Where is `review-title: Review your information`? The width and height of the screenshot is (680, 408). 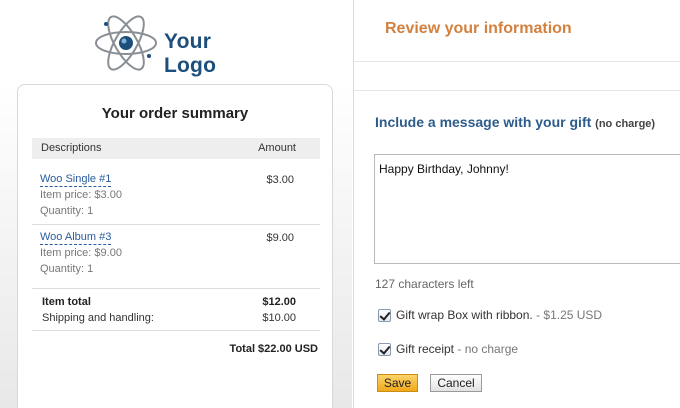 review-title: Review your information is located at coordinates (478, 28).